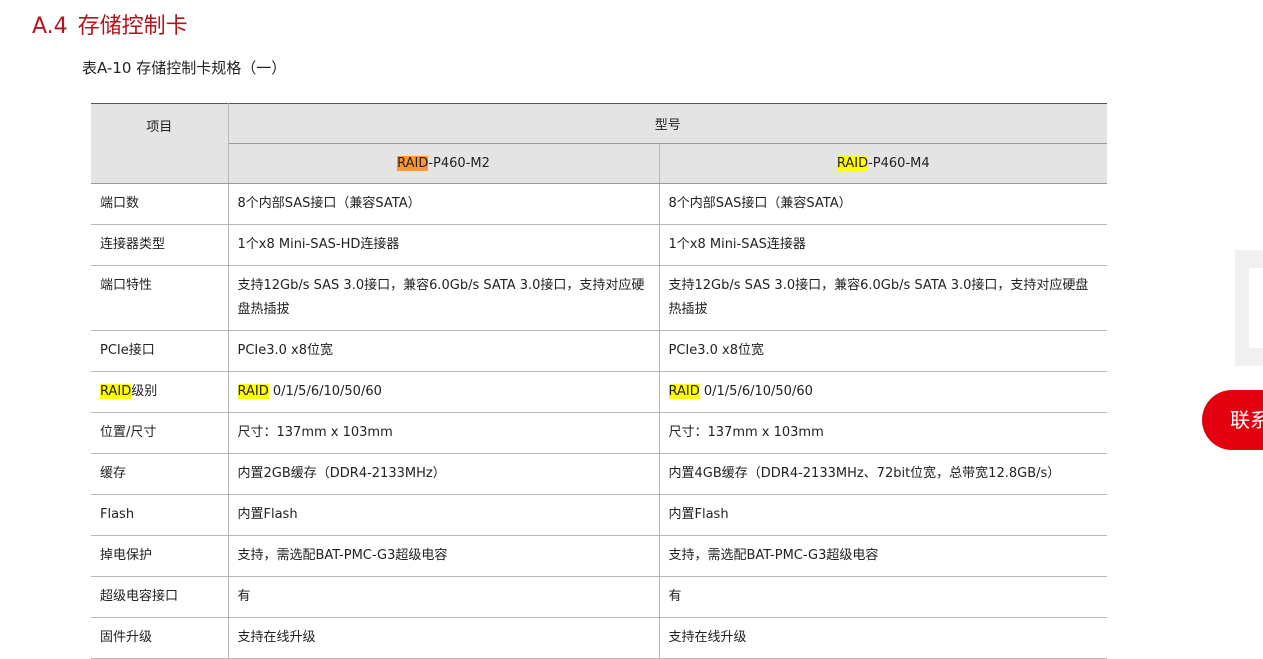 The image size is (1263, 659). What do you see at coordinates (413, 163) in the screenshot?
I see `model-1-prefix: RAID` at bounding box center [413, 163].